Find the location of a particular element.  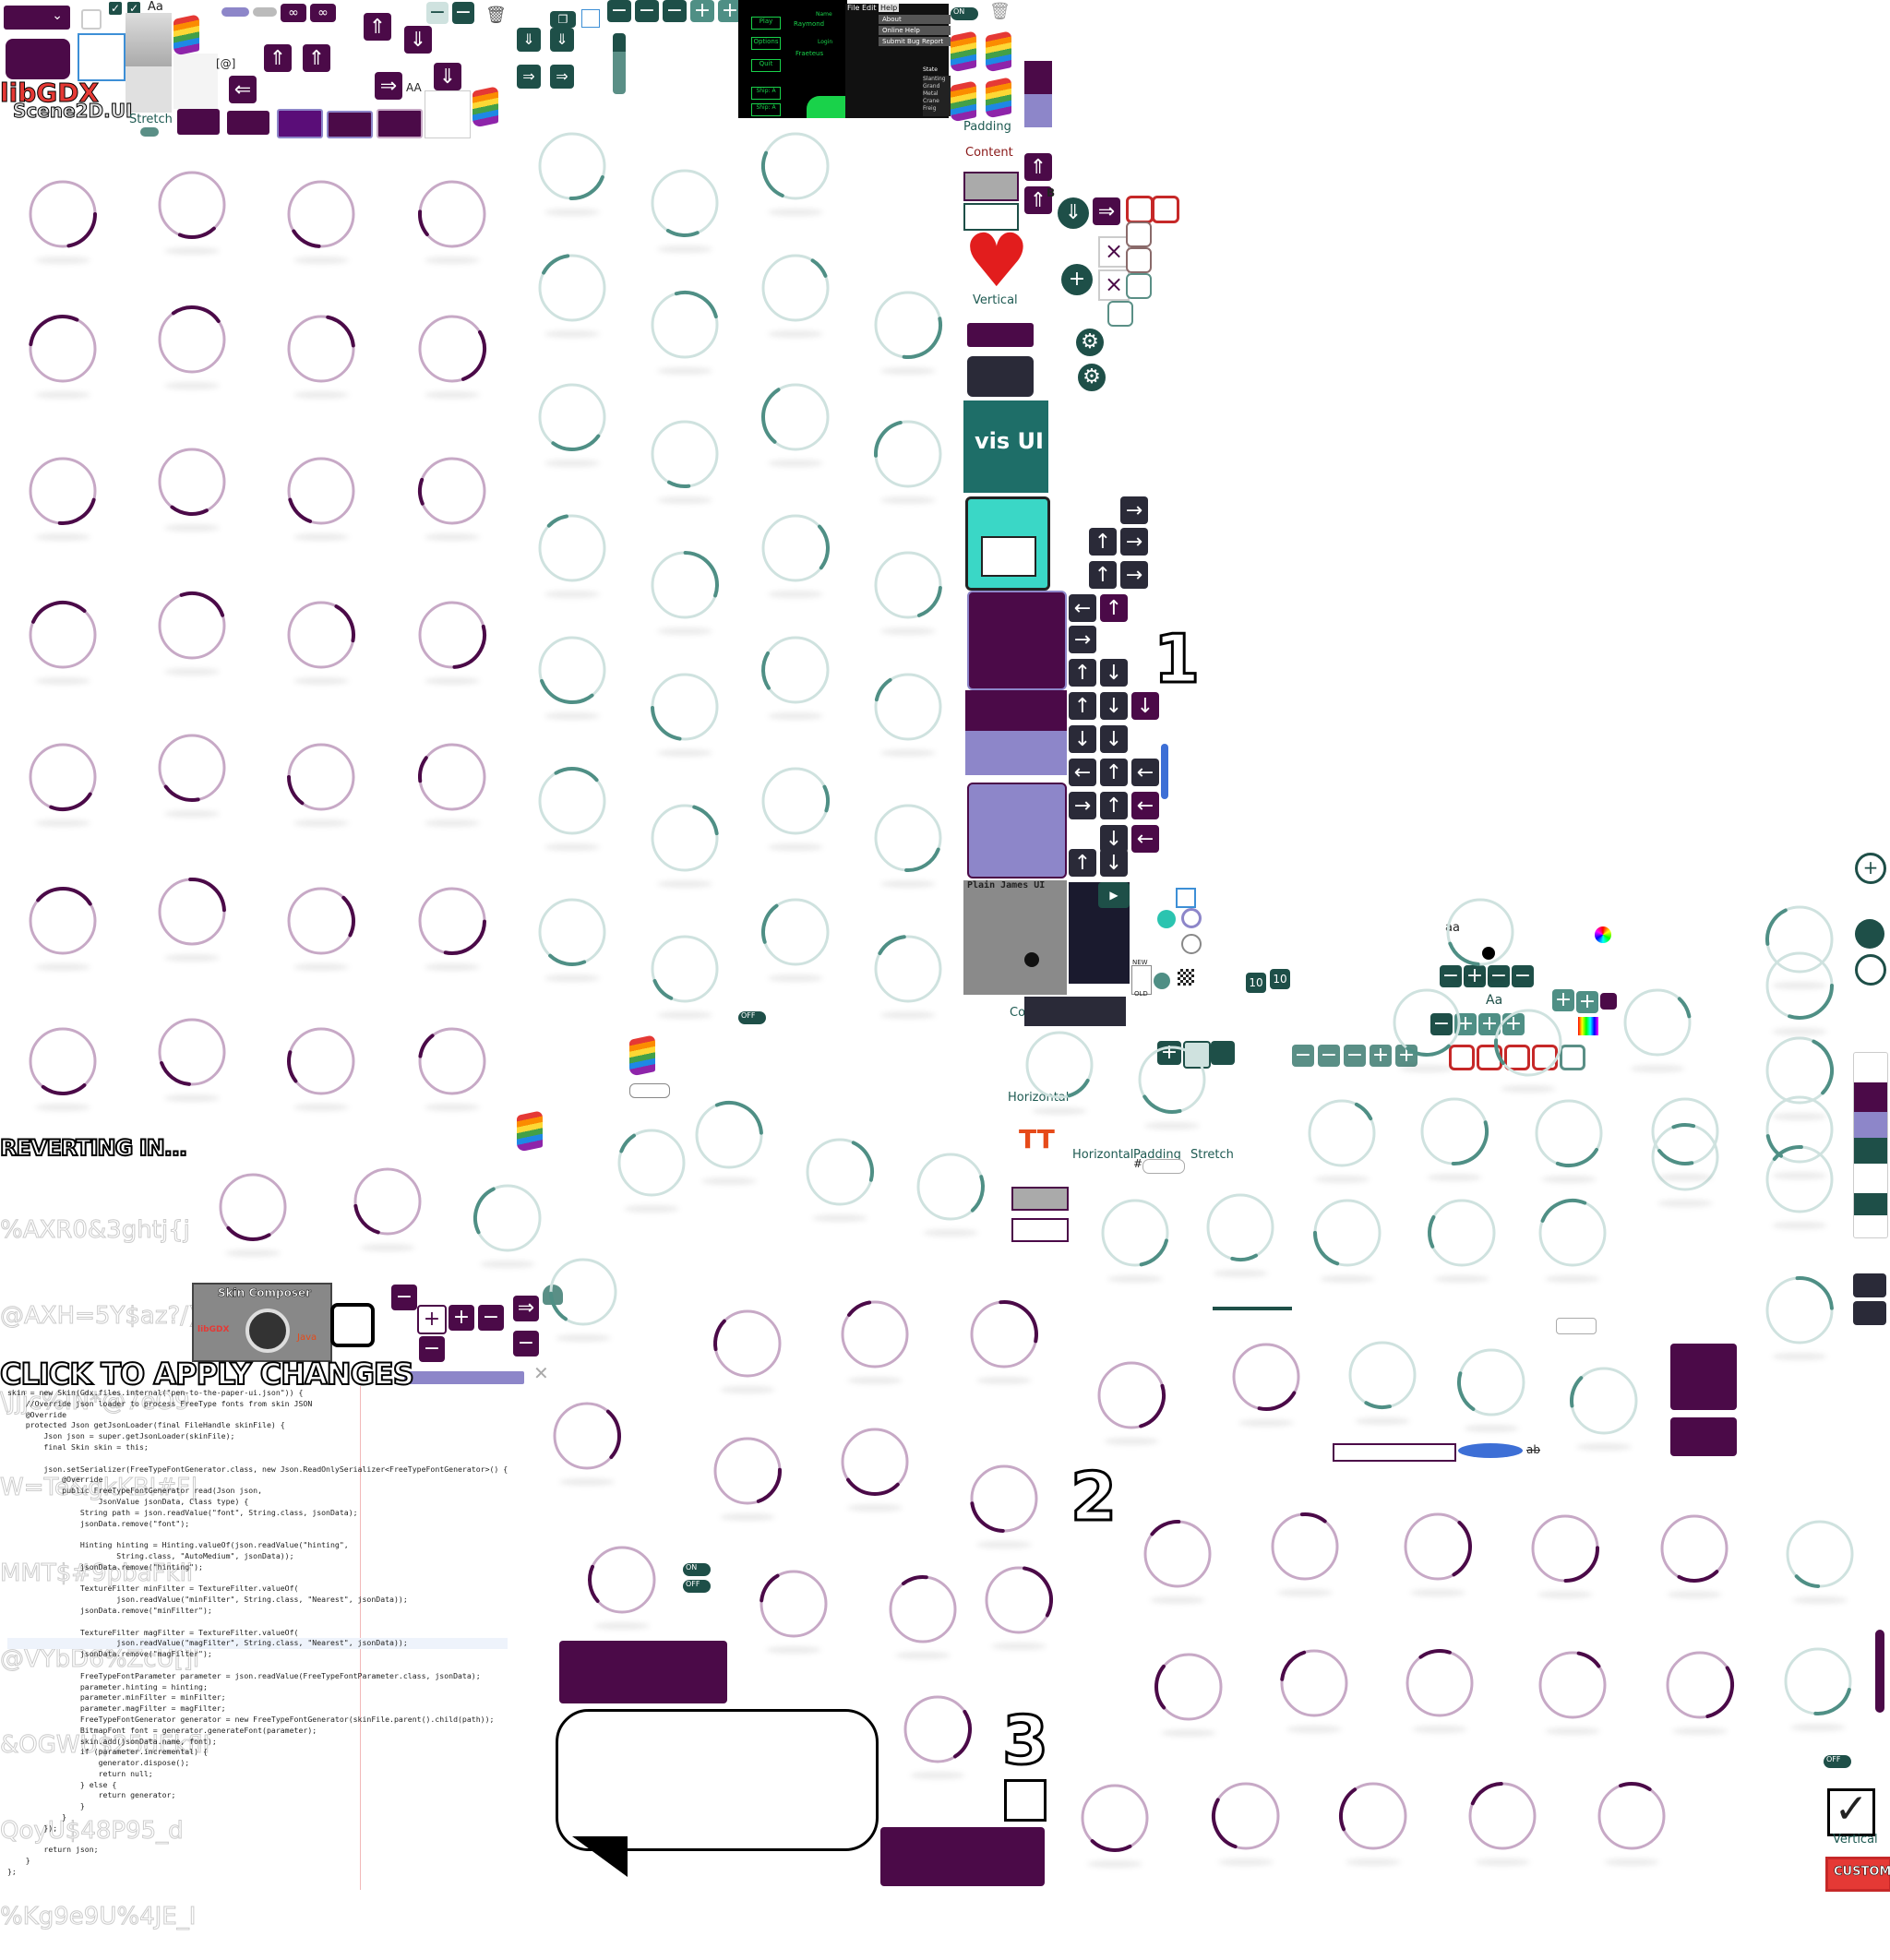

arrow-left-purple-2: ← is located at coordinates (1145, 839).